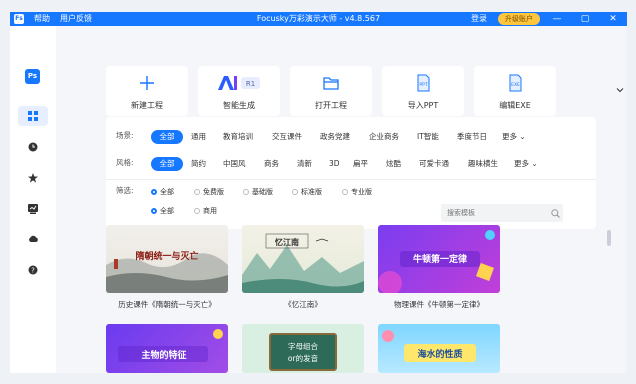 This screenshot has height=384, width=636. I want to click on svg-text: EXE, so click(515, 85).